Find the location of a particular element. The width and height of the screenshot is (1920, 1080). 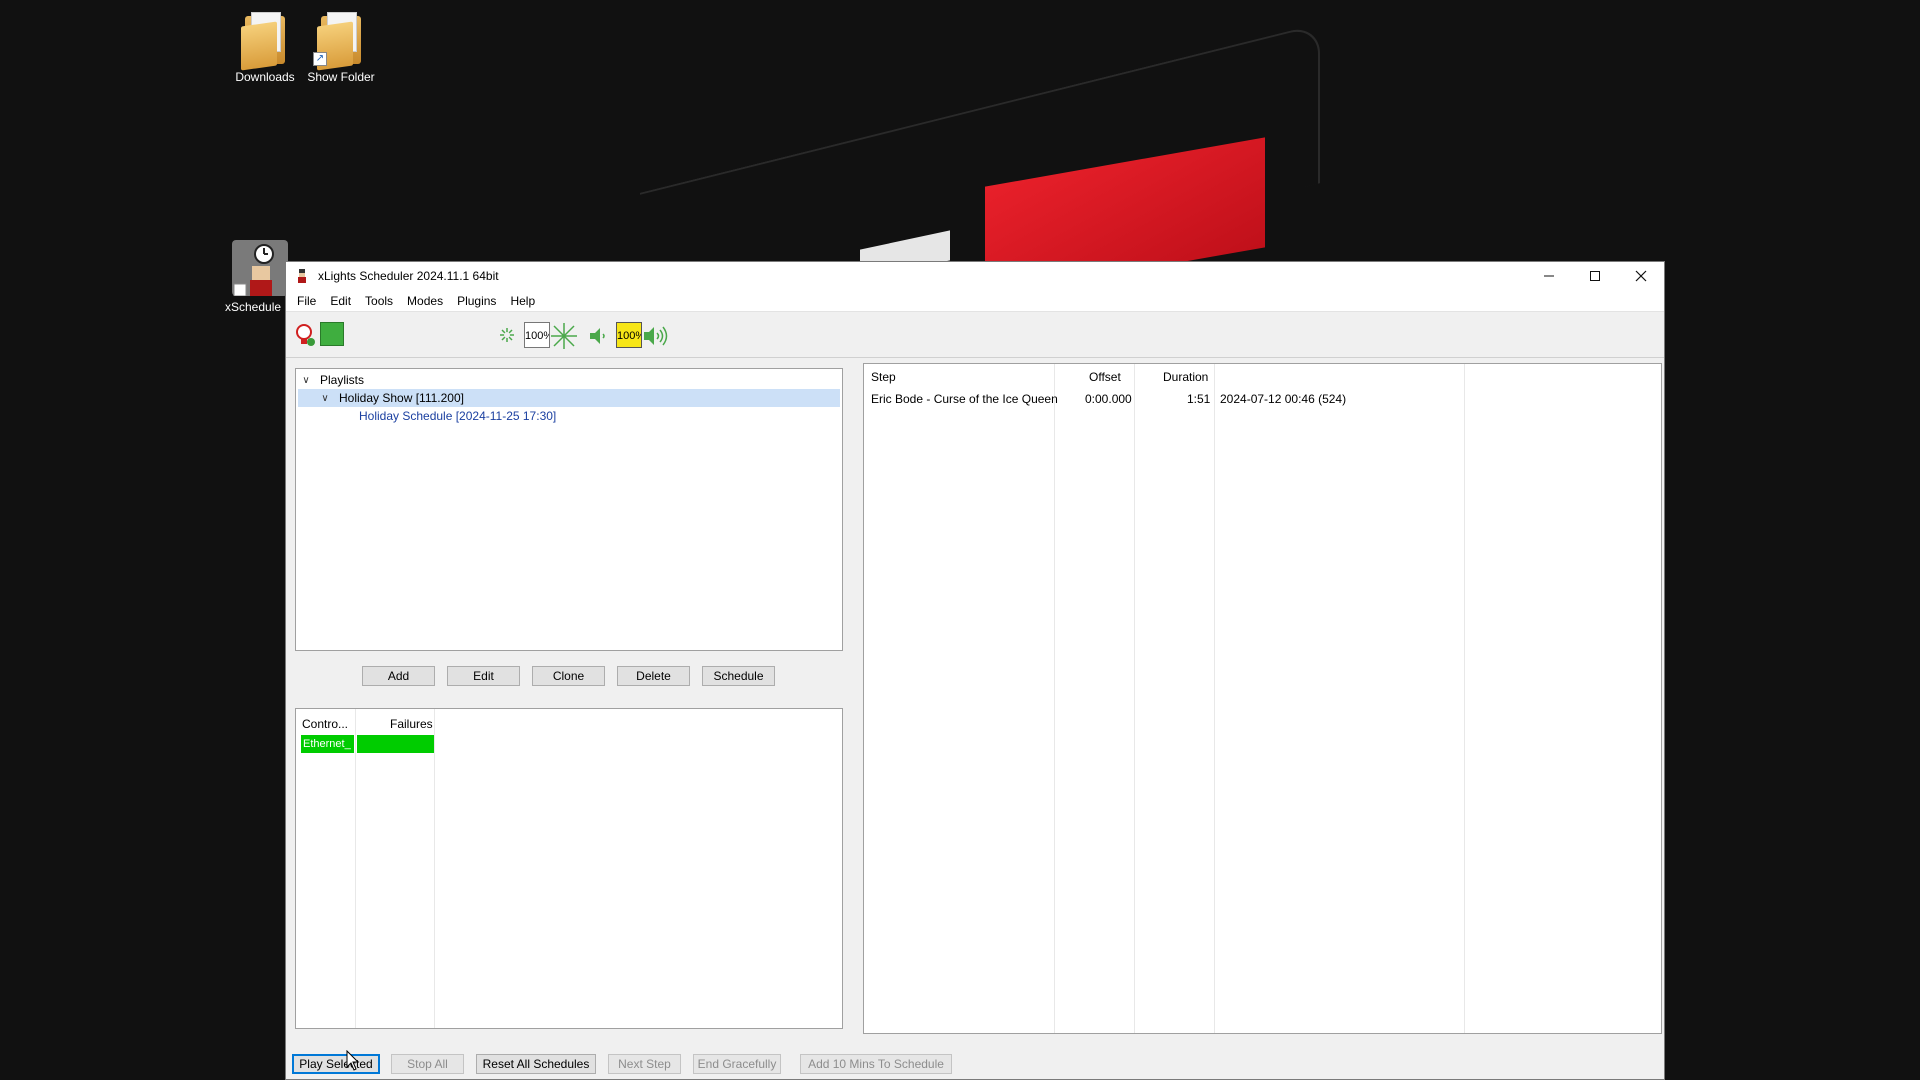

edit-button: Edit is located at coordinates (483, 676).